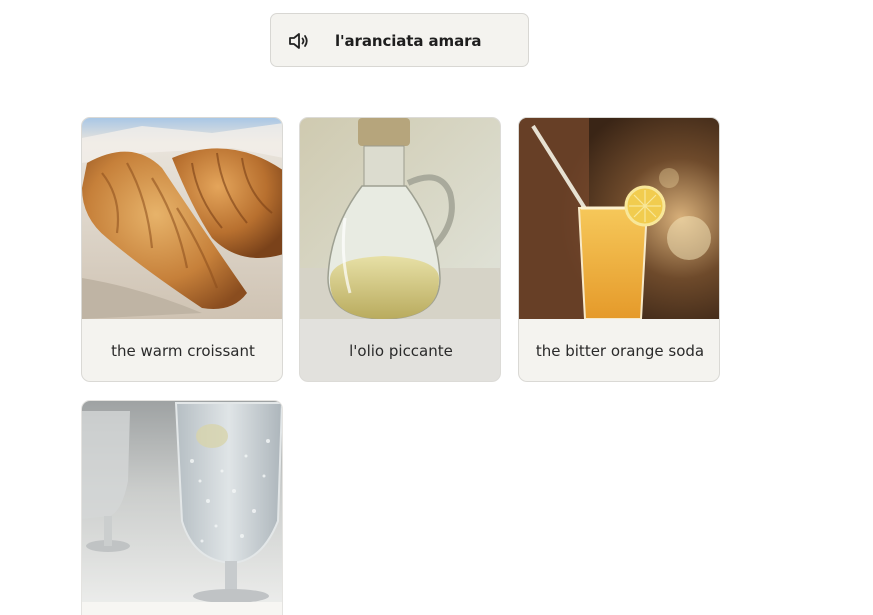 The image size is (873, 615). Describe the element at coordinates (182, 218) in the screenshot. I see `croissant-photo` at that location.